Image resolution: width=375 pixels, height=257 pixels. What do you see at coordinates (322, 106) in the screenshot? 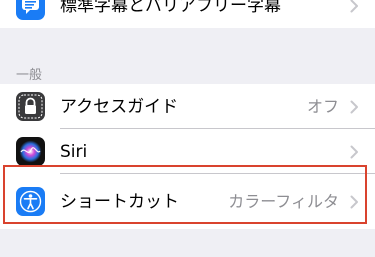
I see `row-guided-access-value: オフ` at bounding box center [322, 106].